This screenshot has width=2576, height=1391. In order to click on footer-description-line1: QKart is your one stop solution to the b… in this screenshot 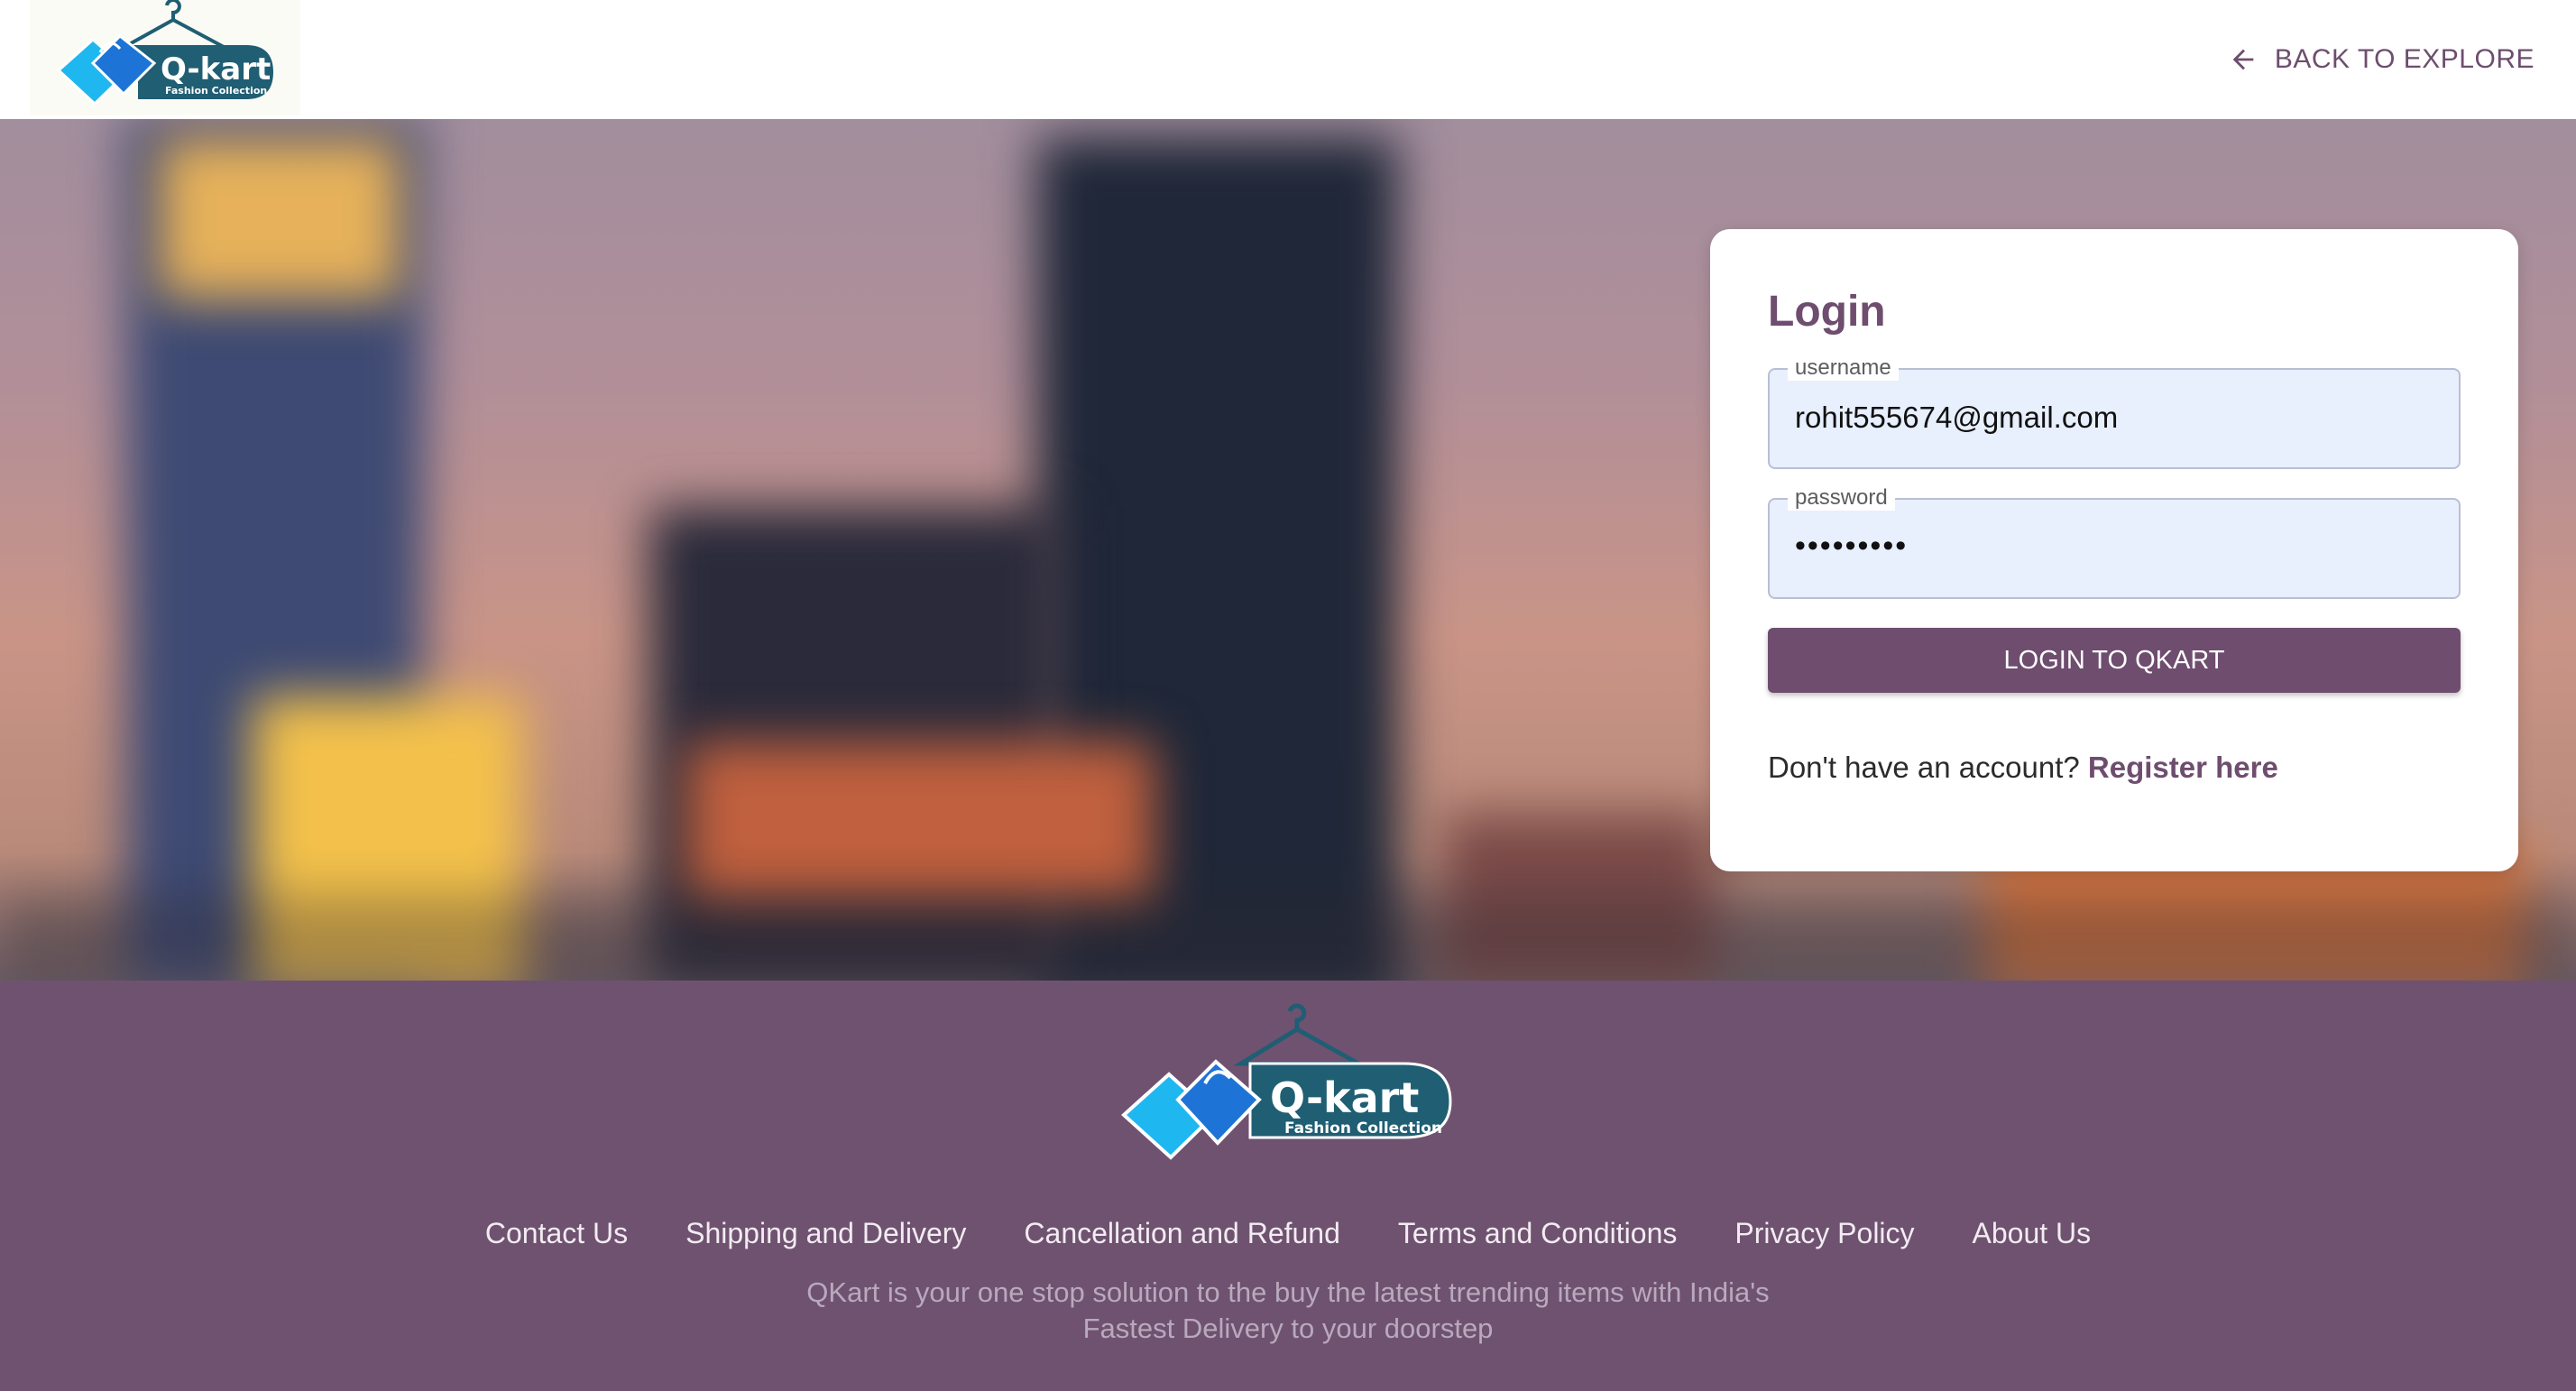, I will do `click(1288, 1292)`.